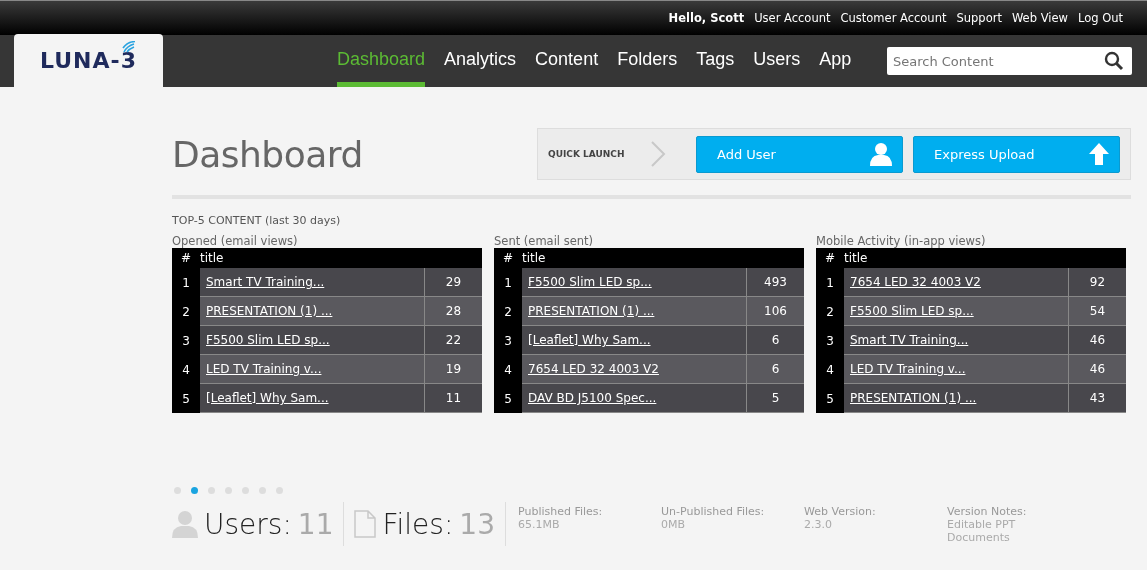  I want to click on stat-value: 65.1MB, so click(539, 524).